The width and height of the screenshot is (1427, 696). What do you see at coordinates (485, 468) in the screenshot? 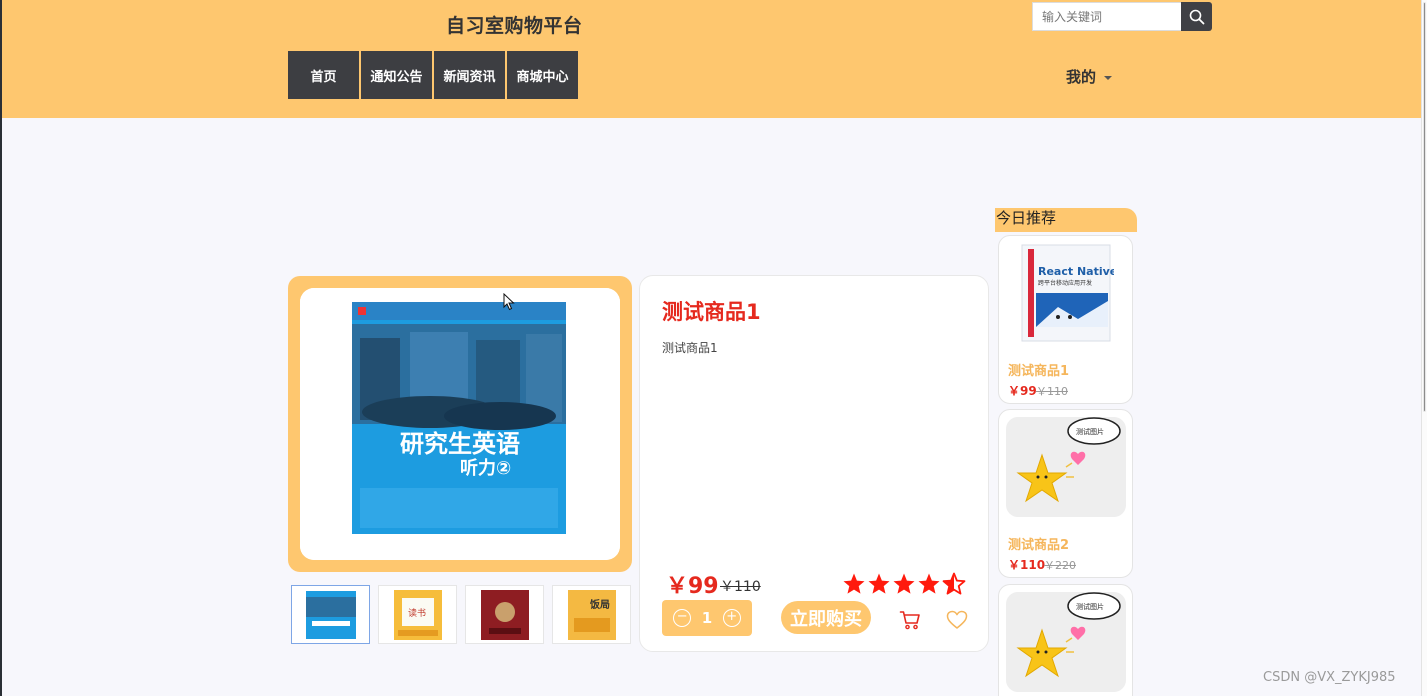
I see `cover-subtitle: 听力②` at bounding box center [485, 468].